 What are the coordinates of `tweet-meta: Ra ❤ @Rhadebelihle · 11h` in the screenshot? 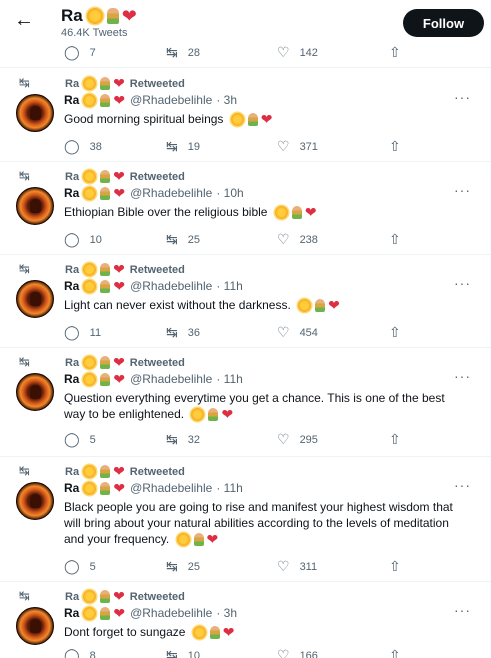 It's located at (153, 285).